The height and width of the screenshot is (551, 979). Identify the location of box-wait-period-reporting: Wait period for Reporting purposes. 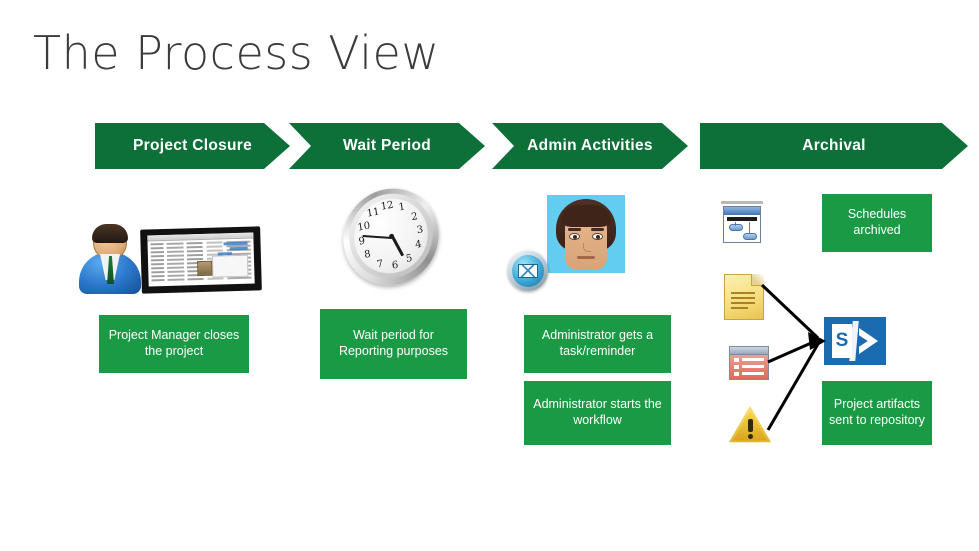
(393, 344).